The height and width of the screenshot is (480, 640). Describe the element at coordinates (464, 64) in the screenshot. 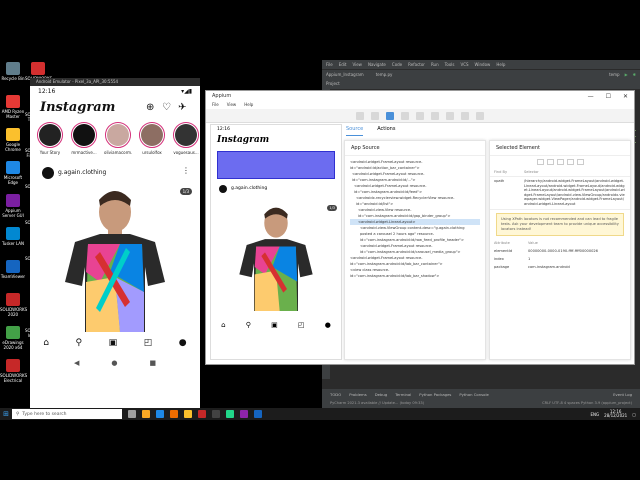

I see `pycharm-menu-item: VCS` at that location.